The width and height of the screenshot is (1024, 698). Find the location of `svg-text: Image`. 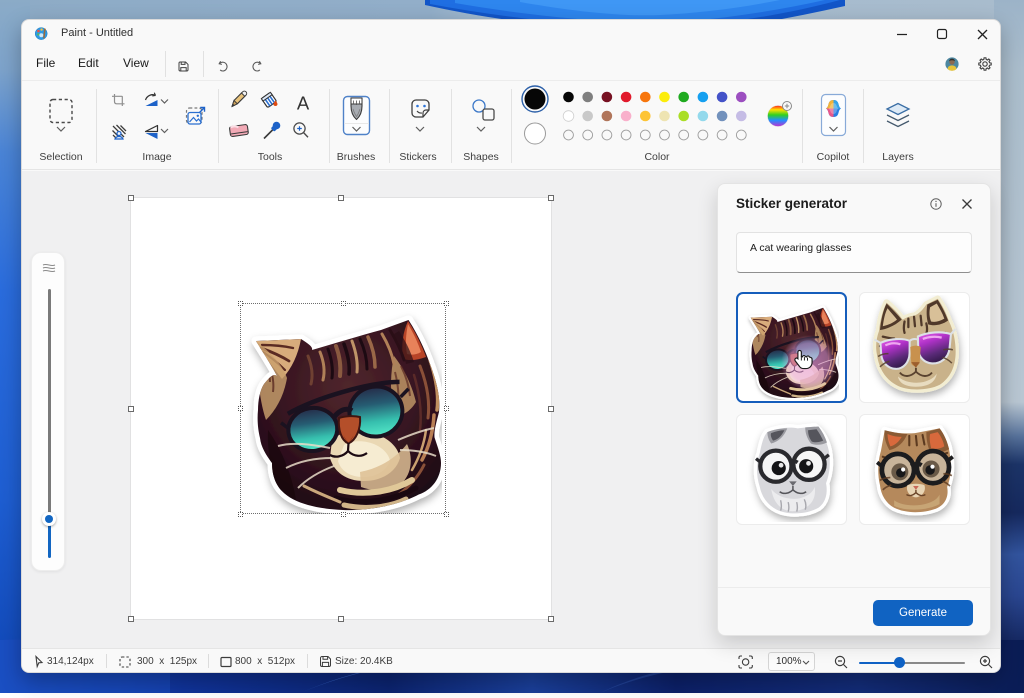

svg-text: Image is located at coordinates (156, 157).